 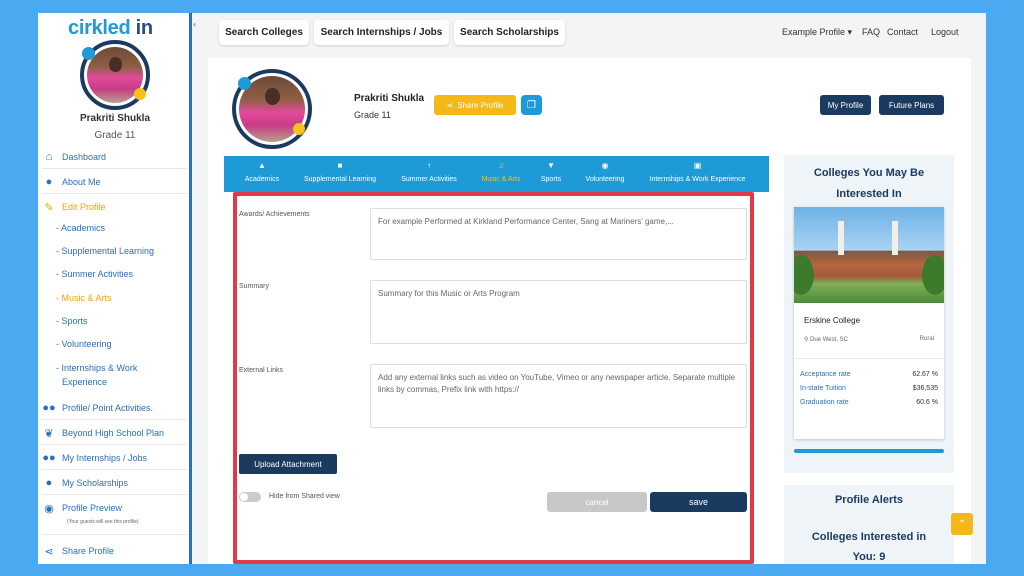 What do you see at coordinates (274, 214) in the screenshot?
I see `awards-label: Awards/ Achievements` at bounding box center [274, 214].